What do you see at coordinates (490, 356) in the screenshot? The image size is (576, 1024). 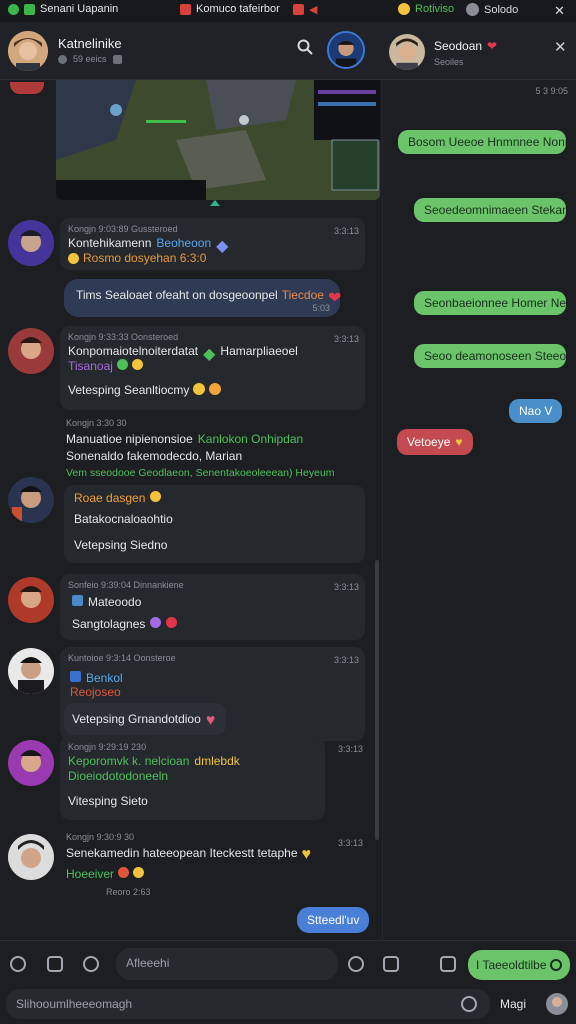 I see `right-bubble: Seoo deamonoseen Steeotoon` at bounding box center [490, 356].